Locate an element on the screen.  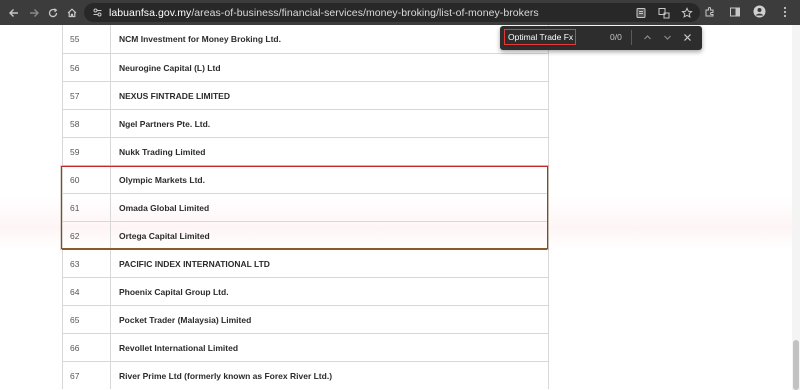
row-number: 66 is located at coordinates (87, 347).